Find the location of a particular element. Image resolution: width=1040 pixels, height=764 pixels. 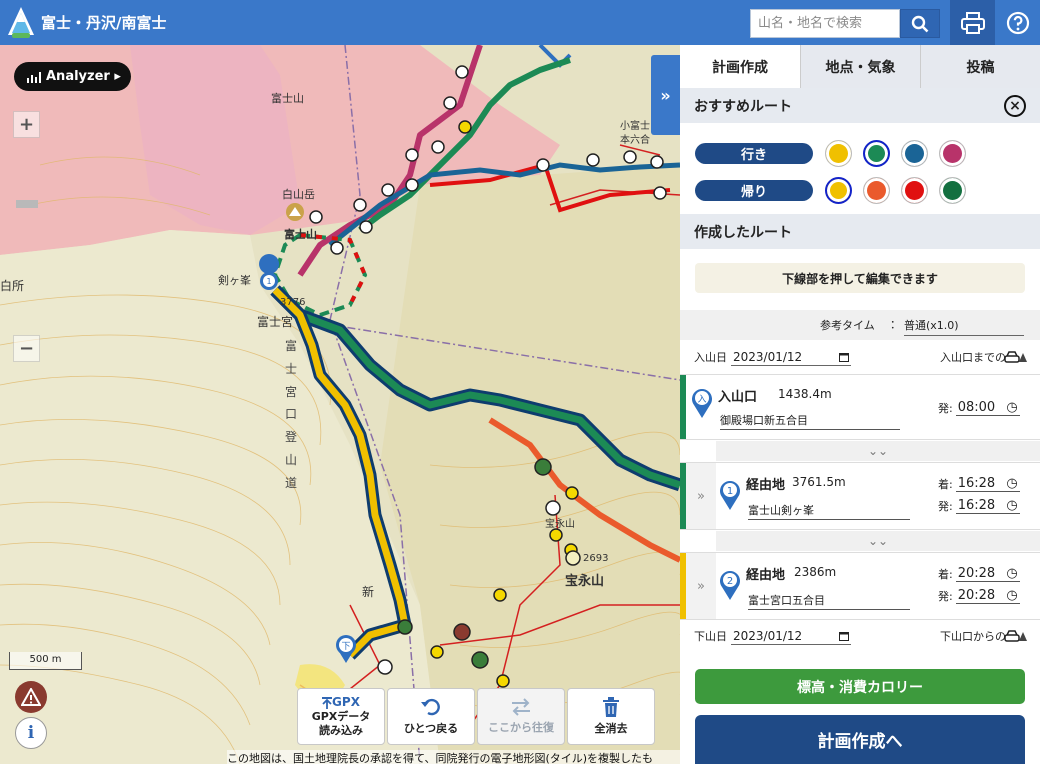

recommended-route-title: おすすめルート is located at coordinates (743, 106).